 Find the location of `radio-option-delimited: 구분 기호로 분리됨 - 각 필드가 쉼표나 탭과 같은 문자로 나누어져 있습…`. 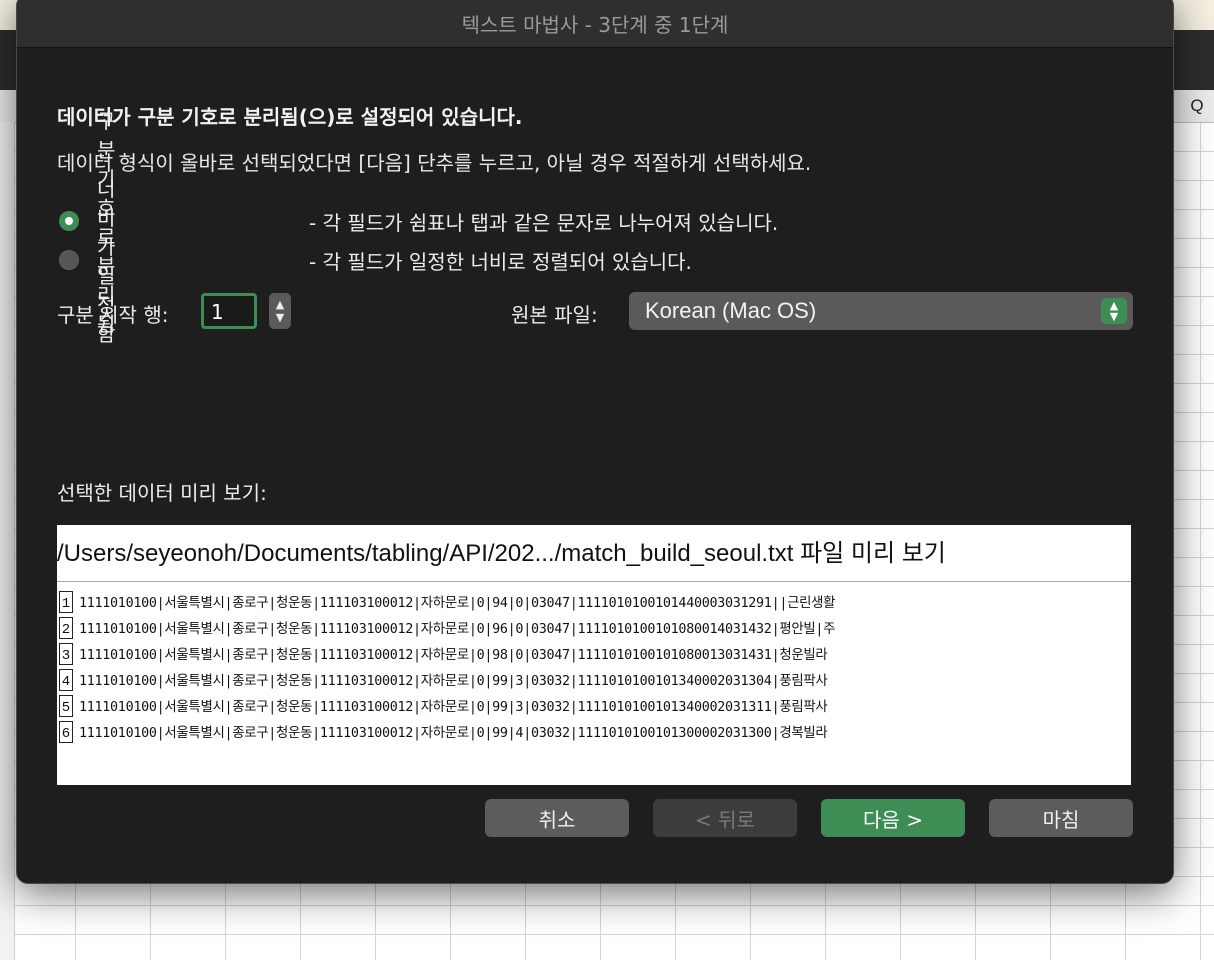

radio-option-delimited: 구분 기호로 분리됨 - 각 필드가 쉼표나 탭과 같은 문자로 나누어져 있습… is located at coordinates (417, 222).